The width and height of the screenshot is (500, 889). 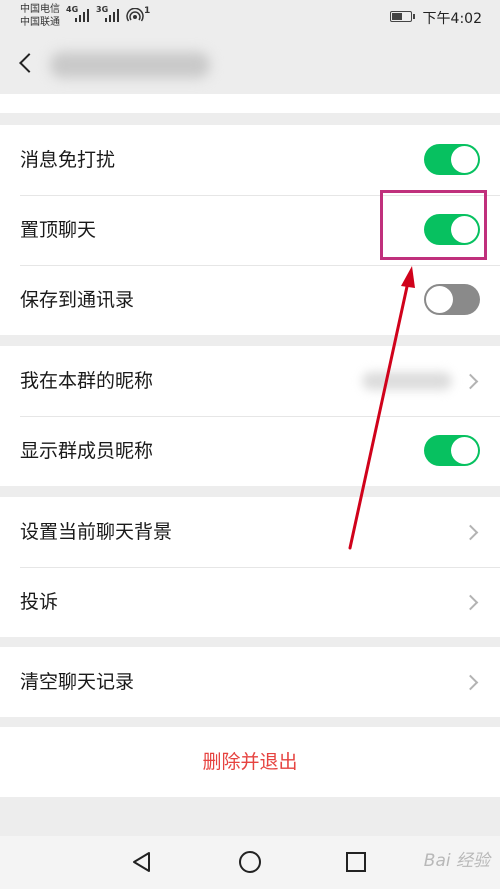 What do you see at coordinates (96, 532) in the screenshot?
I see `chat-background-label: 设置当前聊天背景` at bounding box center [96, 532].